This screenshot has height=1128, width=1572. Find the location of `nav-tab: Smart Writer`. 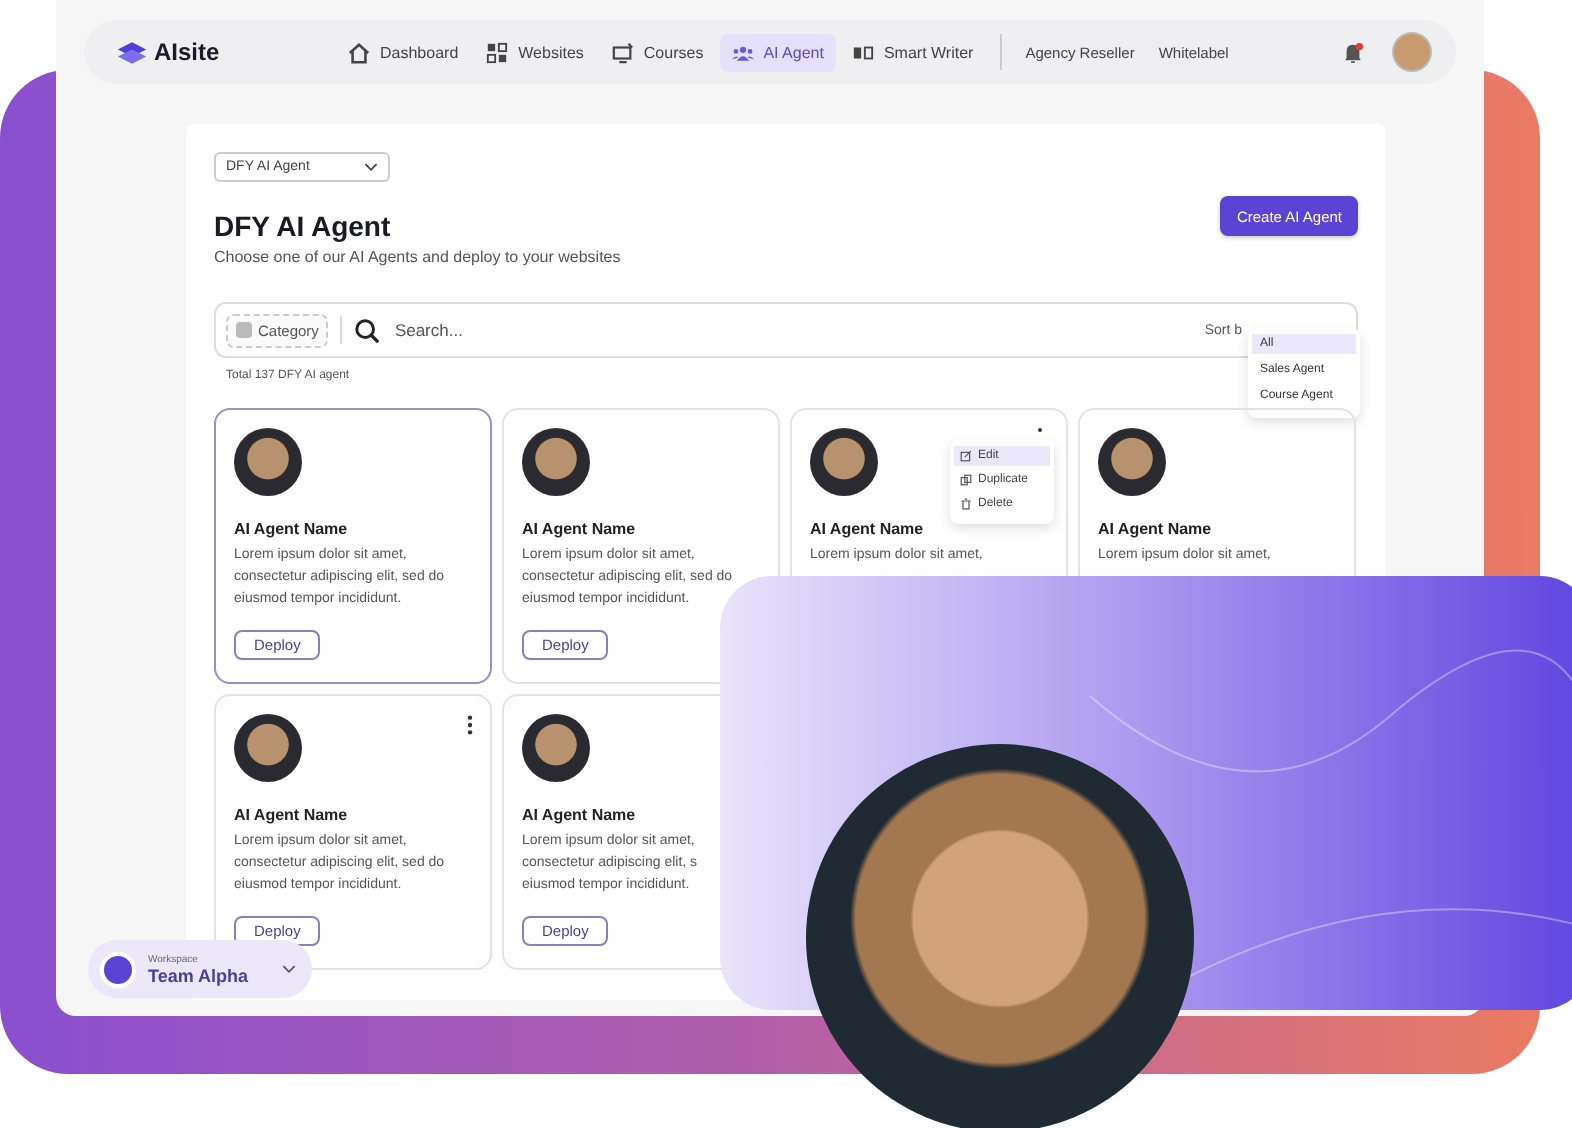

nav-tab: Smart Writer is located at coordinates (912, 52).